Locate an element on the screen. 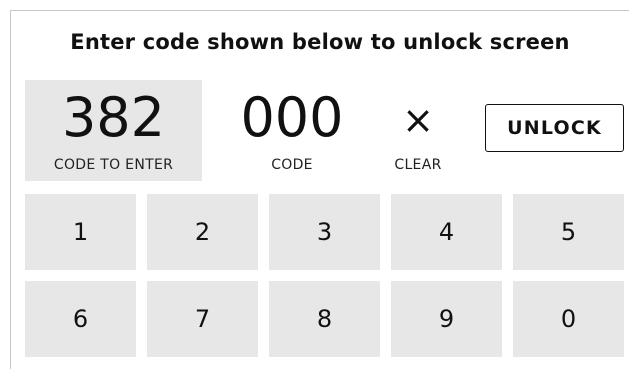  key-1: 1 is located at coordinates (80, 232).